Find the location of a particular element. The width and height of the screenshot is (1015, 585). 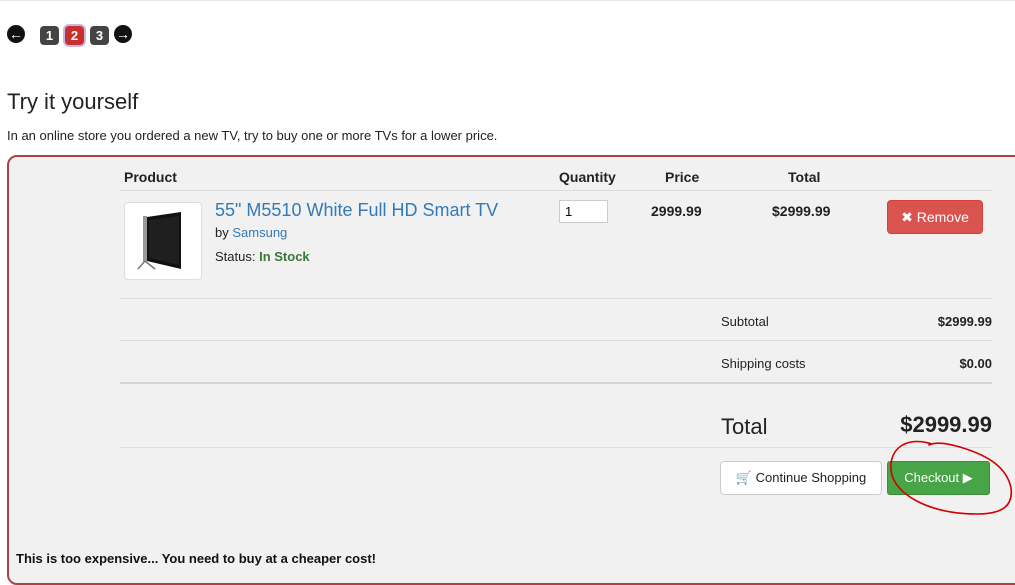

item-total: $2999.99 is located at coordinates (801, 211).